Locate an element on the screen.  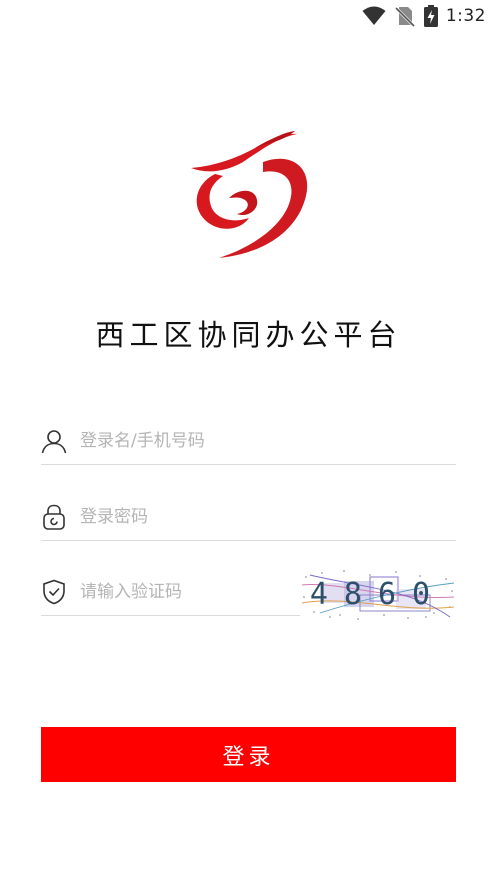
user-icon is located at coordinates (54, 442).